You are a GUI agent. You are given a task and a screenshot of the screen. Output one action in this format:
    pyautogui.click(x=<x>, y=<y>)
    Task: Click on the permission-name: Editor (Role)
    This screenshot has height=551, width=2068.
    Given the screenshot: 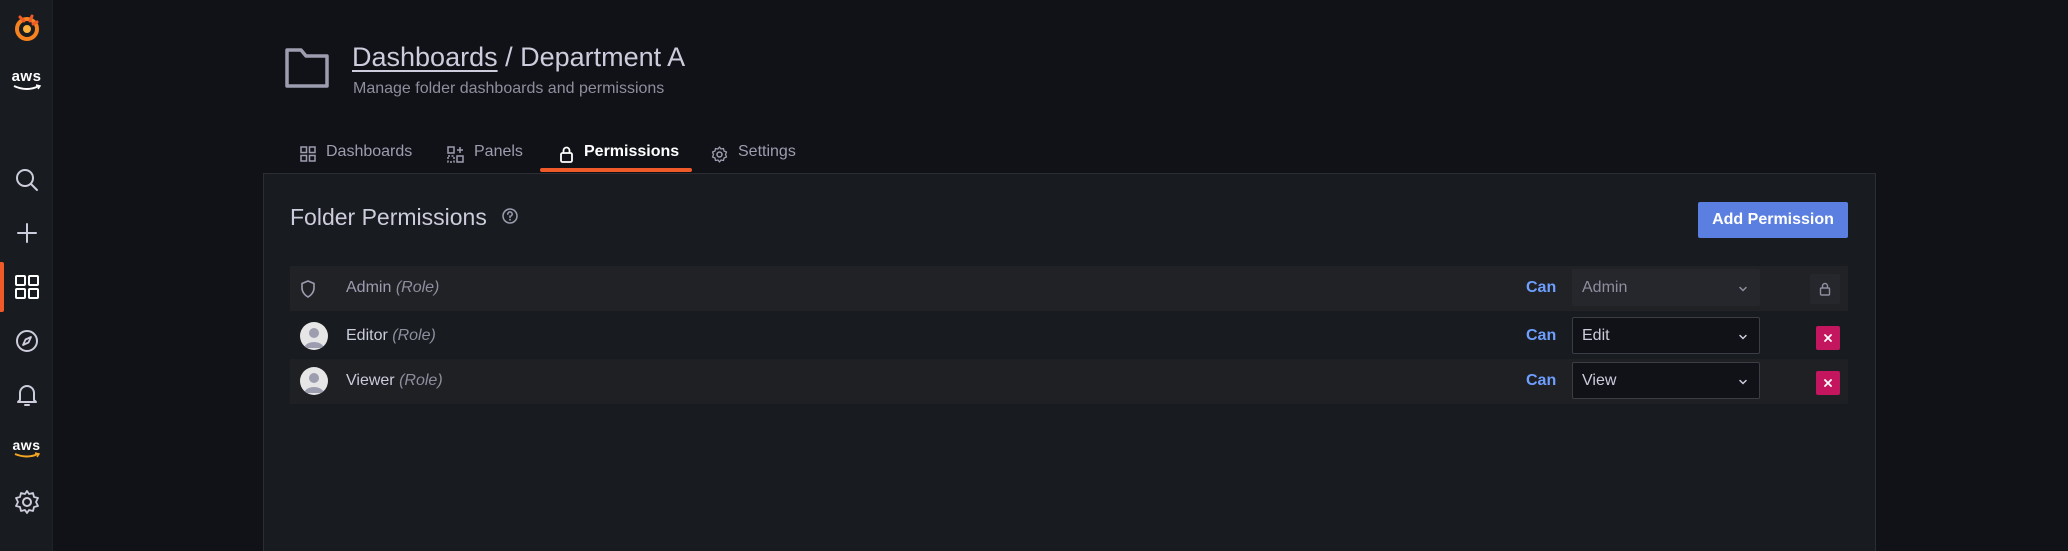 What is the action you would take?
    pyautogui.click(x=391, y=336)
    